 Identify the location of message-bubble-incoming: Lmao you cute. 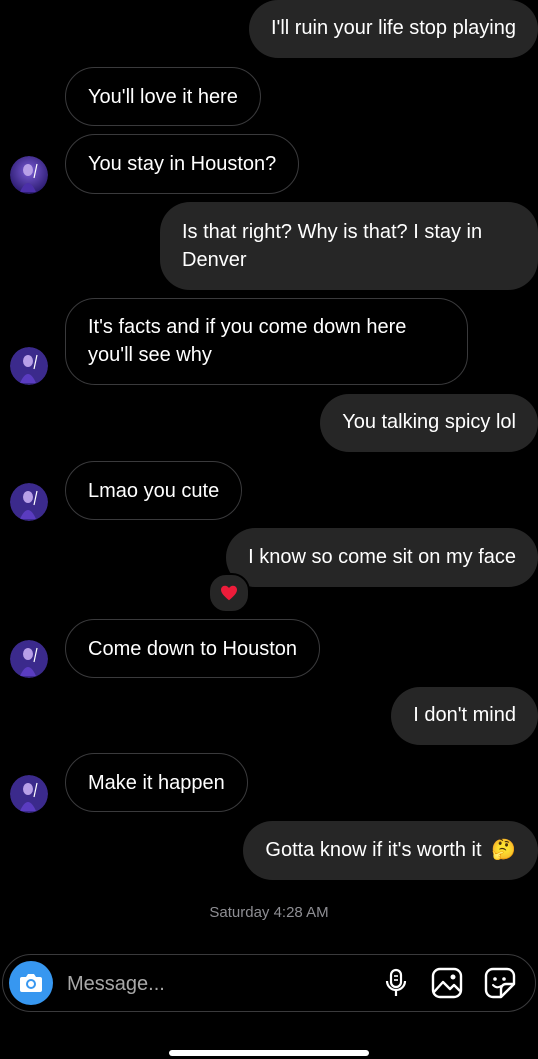
(154, 490).